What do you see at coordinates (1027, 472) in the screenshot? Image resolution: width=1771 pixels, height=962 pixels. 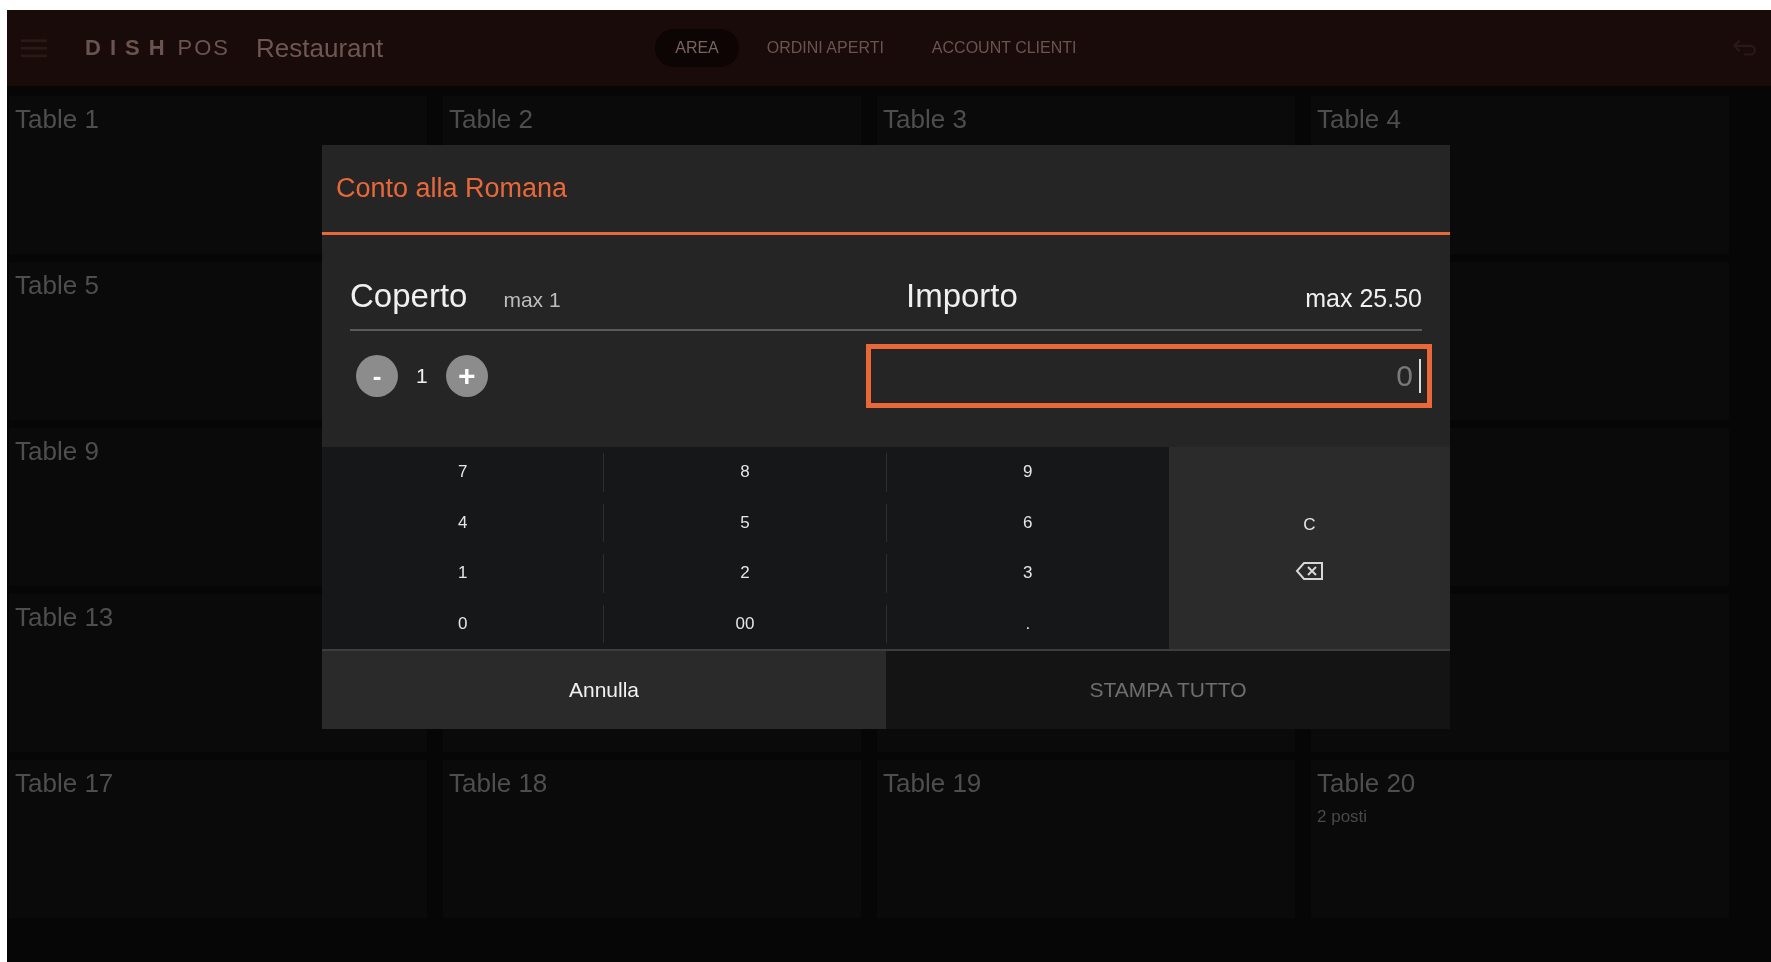 I see `keypad-key: 9` at bounding box center [1027, 472].